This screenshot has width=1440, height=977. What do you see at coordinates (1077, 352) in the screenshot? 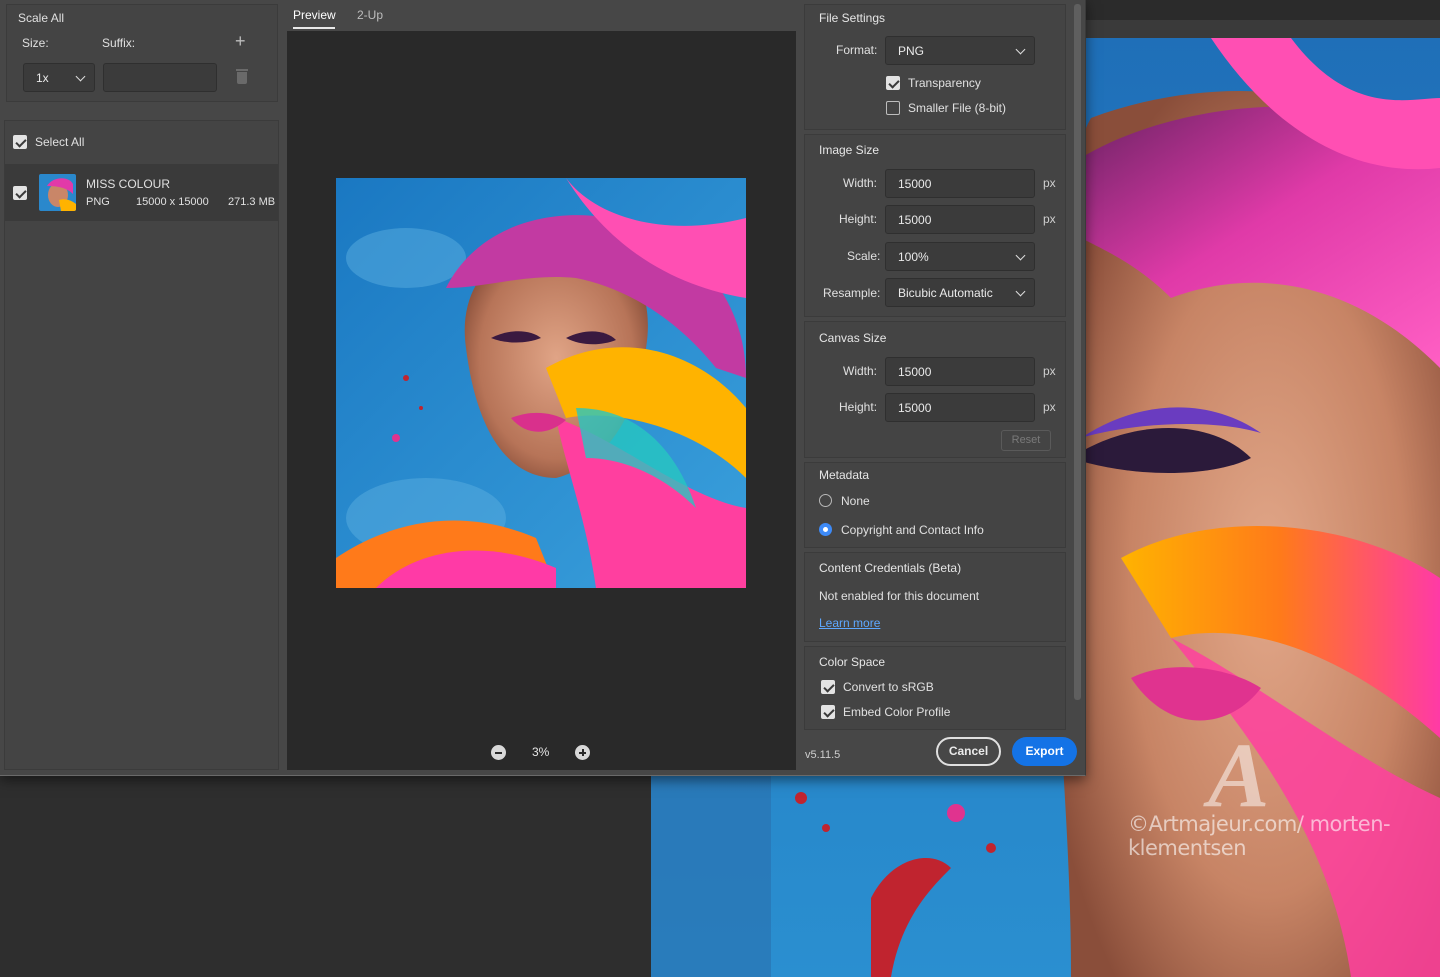
I see `settings-scrollbar` at bounding box center [1077, 352].